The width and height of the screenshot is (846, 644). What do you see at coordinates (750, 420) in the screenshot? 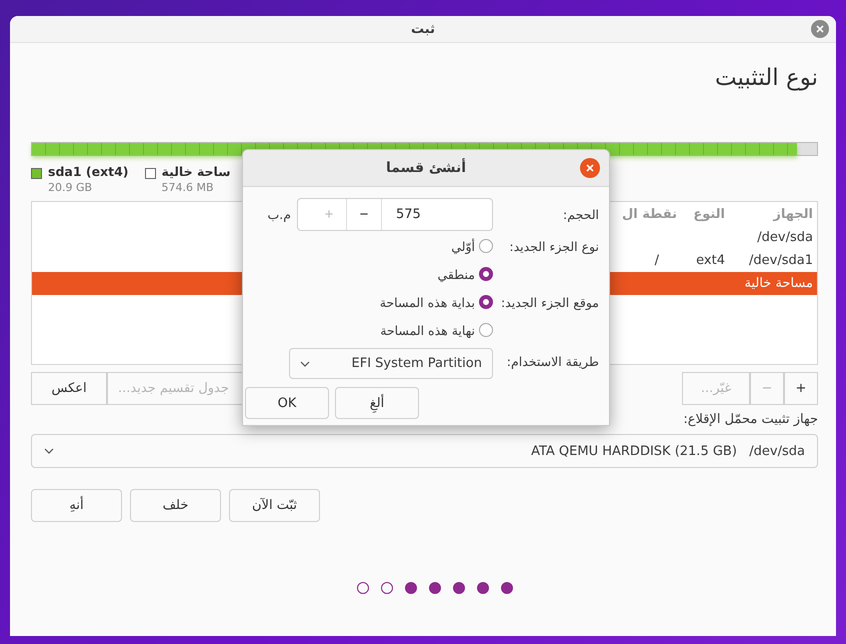
I see `bootloader-label: جهاز تثبيت محمّل الإقلاع:` at bounding box center [750, 420].